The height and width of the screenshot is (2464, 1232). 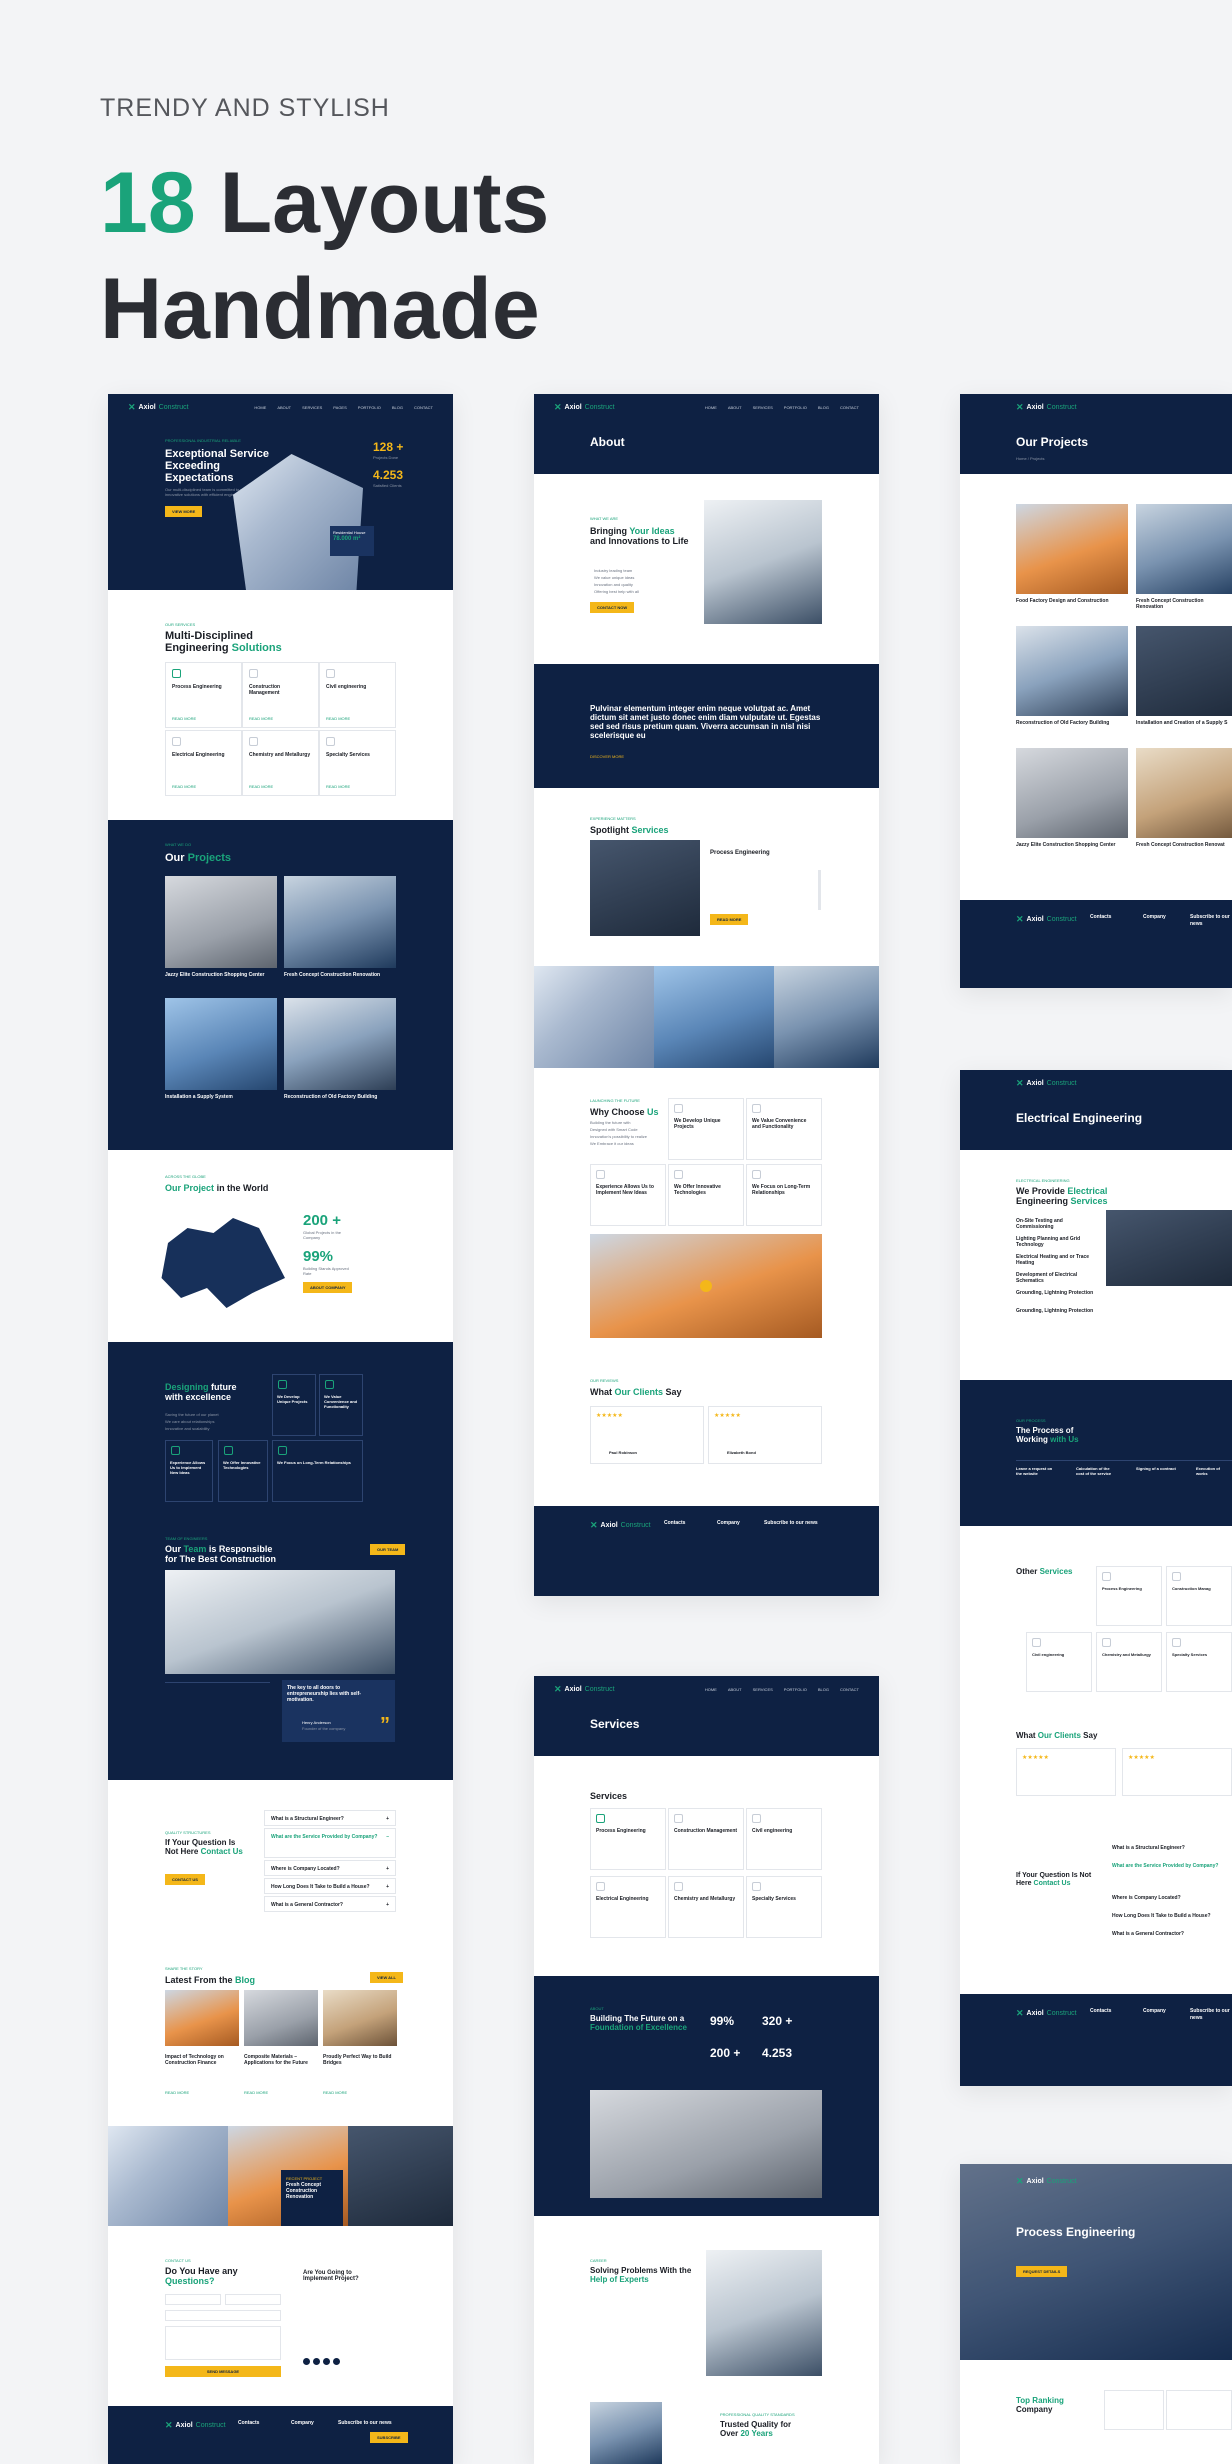 What do you see at coordinates (614, 577) in the screenshot?
I see `about-list-item: We value unique ideas` at bounding box center [614, 577].